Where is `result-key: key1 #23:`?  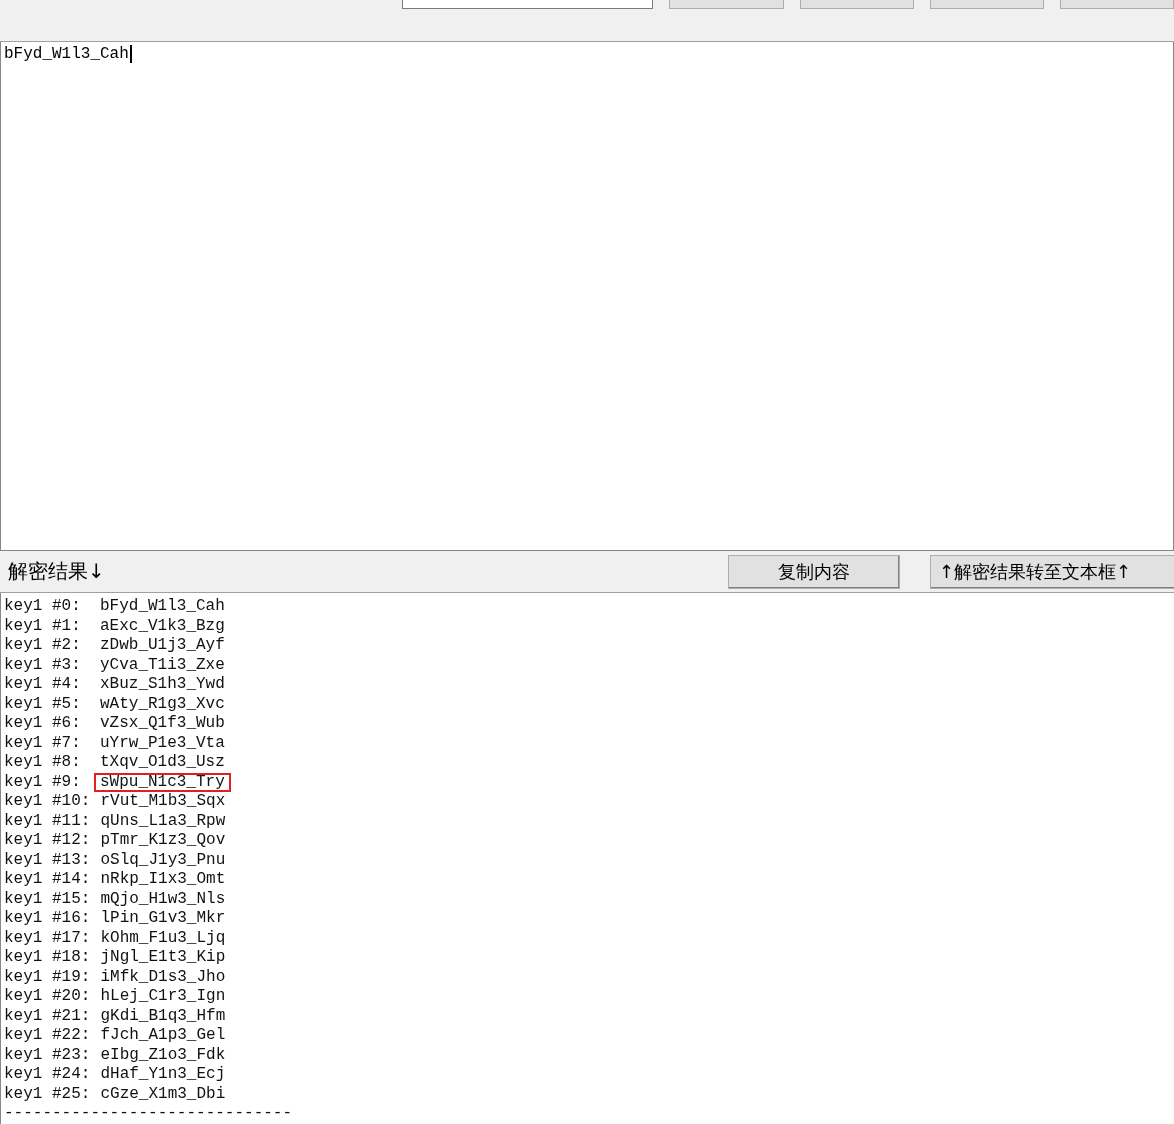
result-key: key1 #23: is located at coordinates (47, 1055).